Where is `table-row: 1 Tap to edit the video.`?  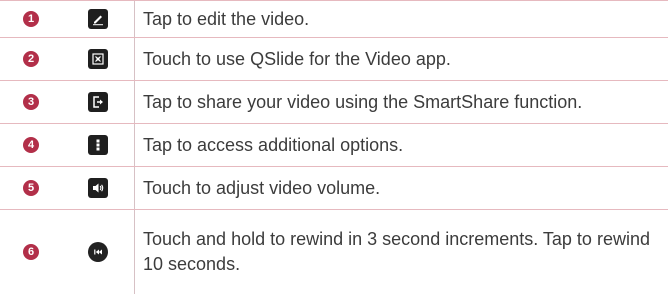 table-row: 1 Tap to edit the video. is located at coordinates (334, 19).